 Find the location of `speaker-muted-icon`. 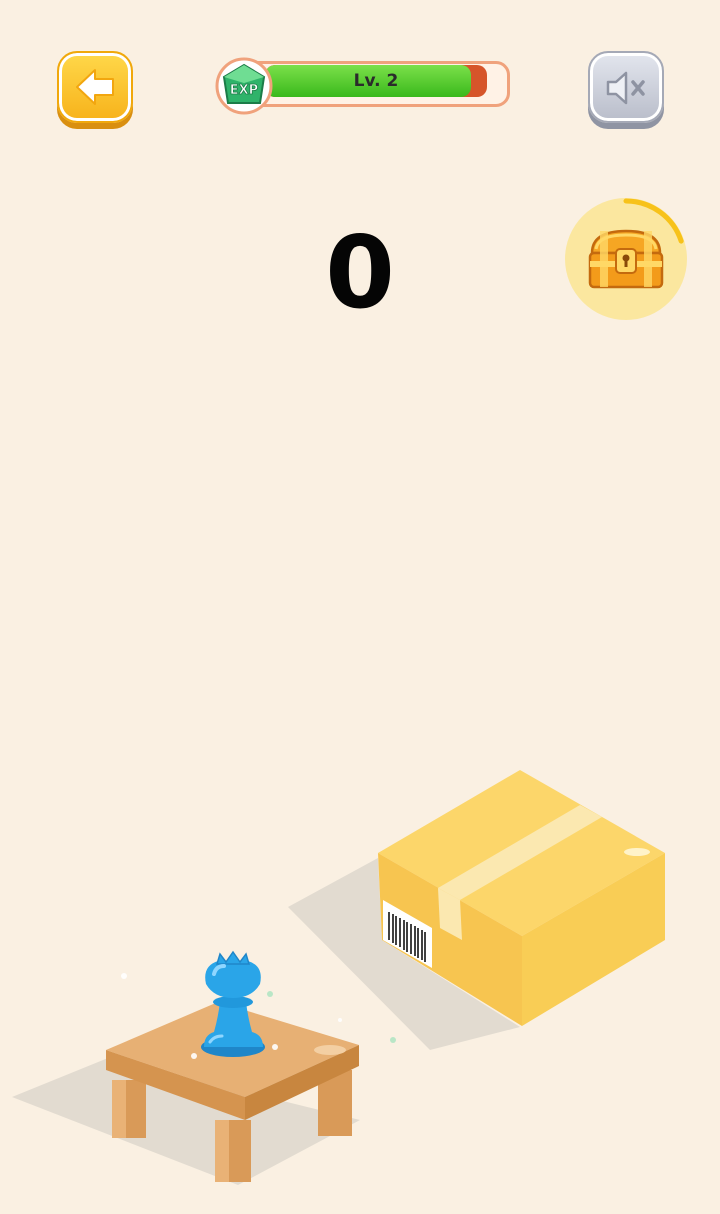

speaker-muted-icon is located at coordinates (625, 88).